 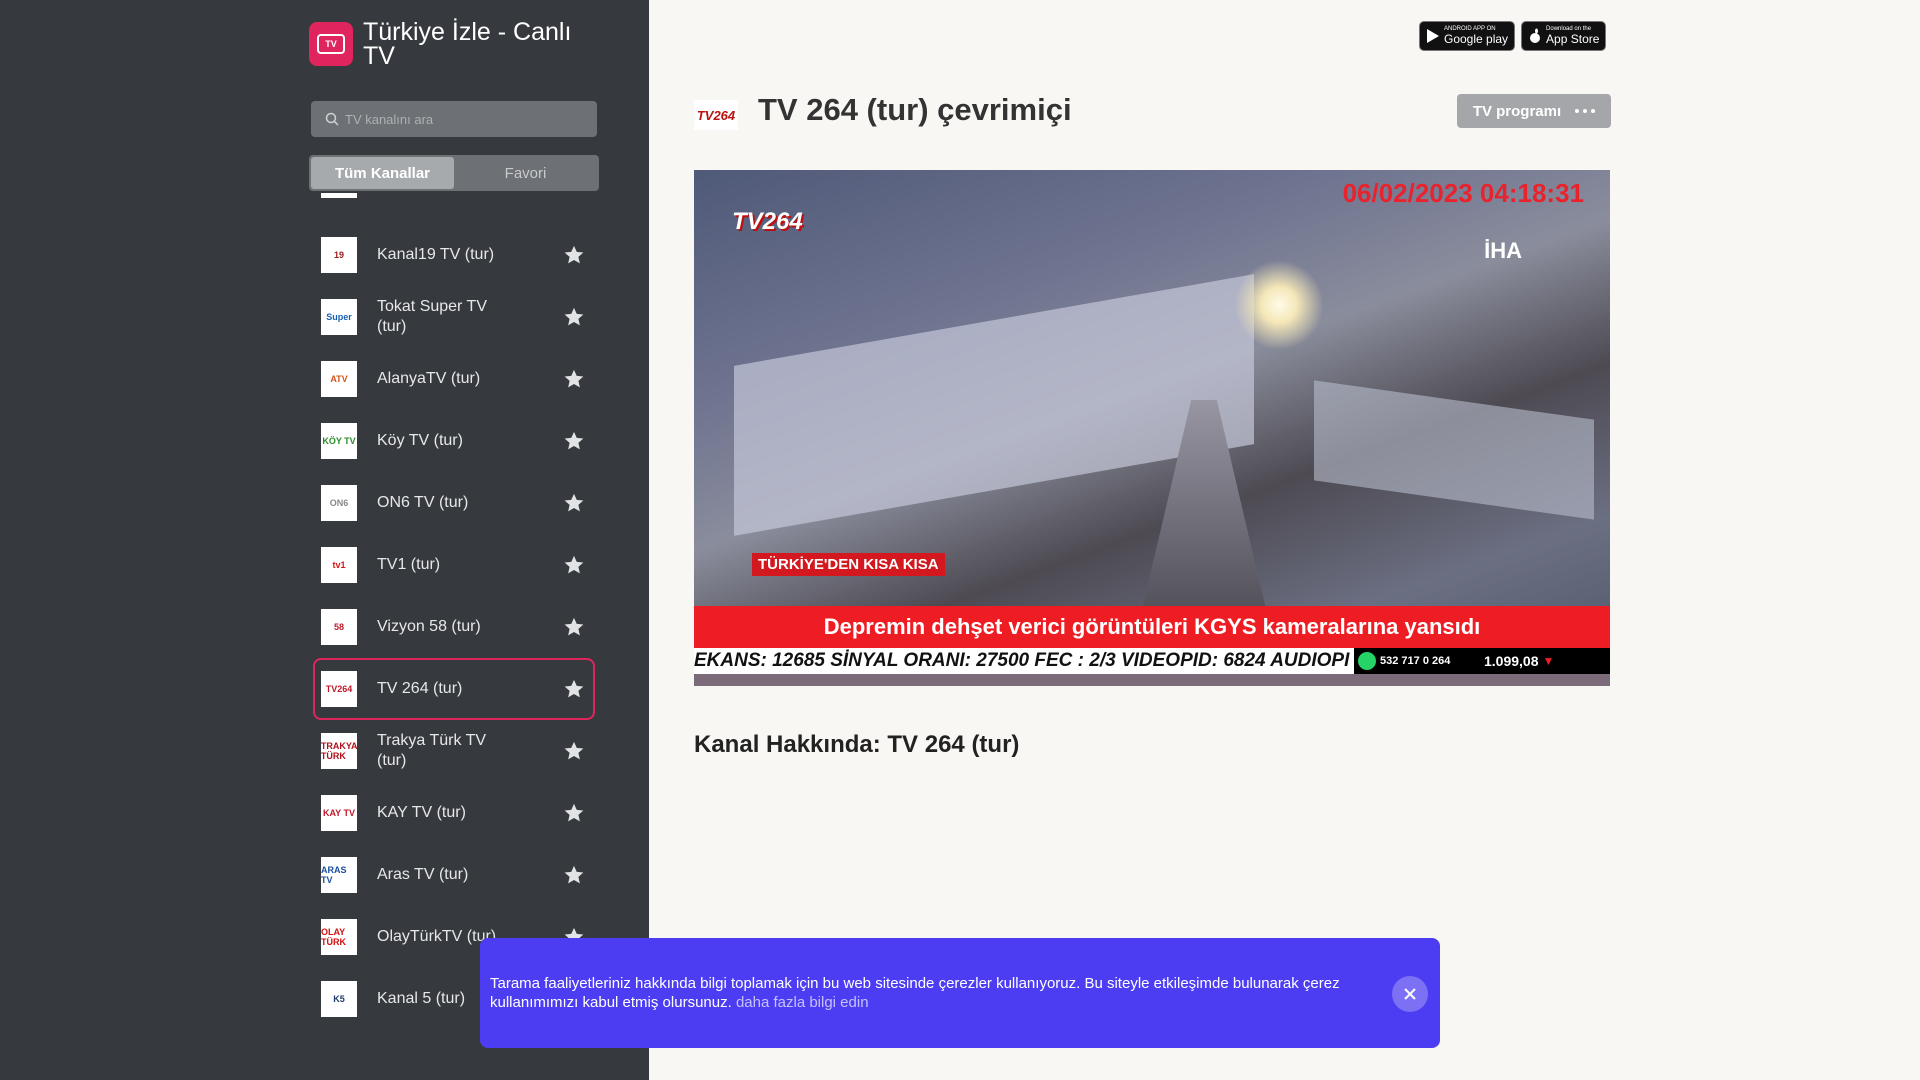 I want to click on channel-item: tv1 TV1 (tur), so click(x=454, y=565).